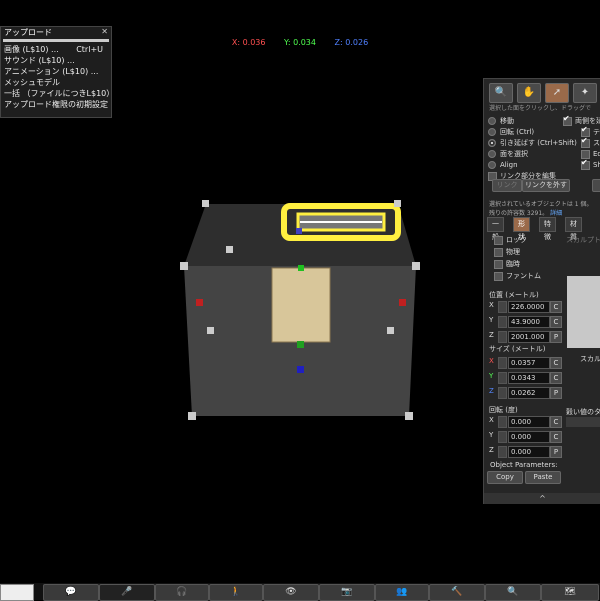  I want to click on walk-button: 🚶, so click(236, 592).